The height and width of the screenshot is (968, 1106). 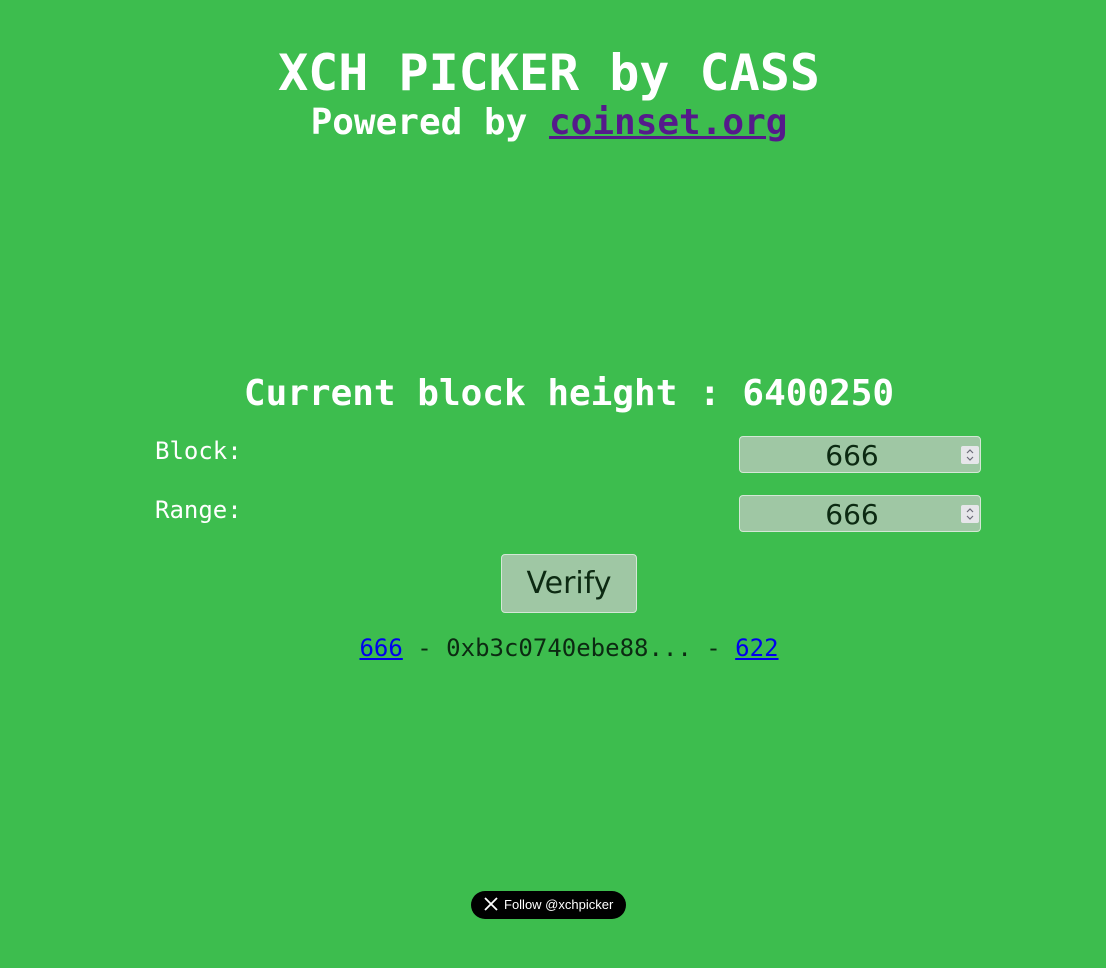 I want to click on range-number-input: 666, so click(x=860, y=513).